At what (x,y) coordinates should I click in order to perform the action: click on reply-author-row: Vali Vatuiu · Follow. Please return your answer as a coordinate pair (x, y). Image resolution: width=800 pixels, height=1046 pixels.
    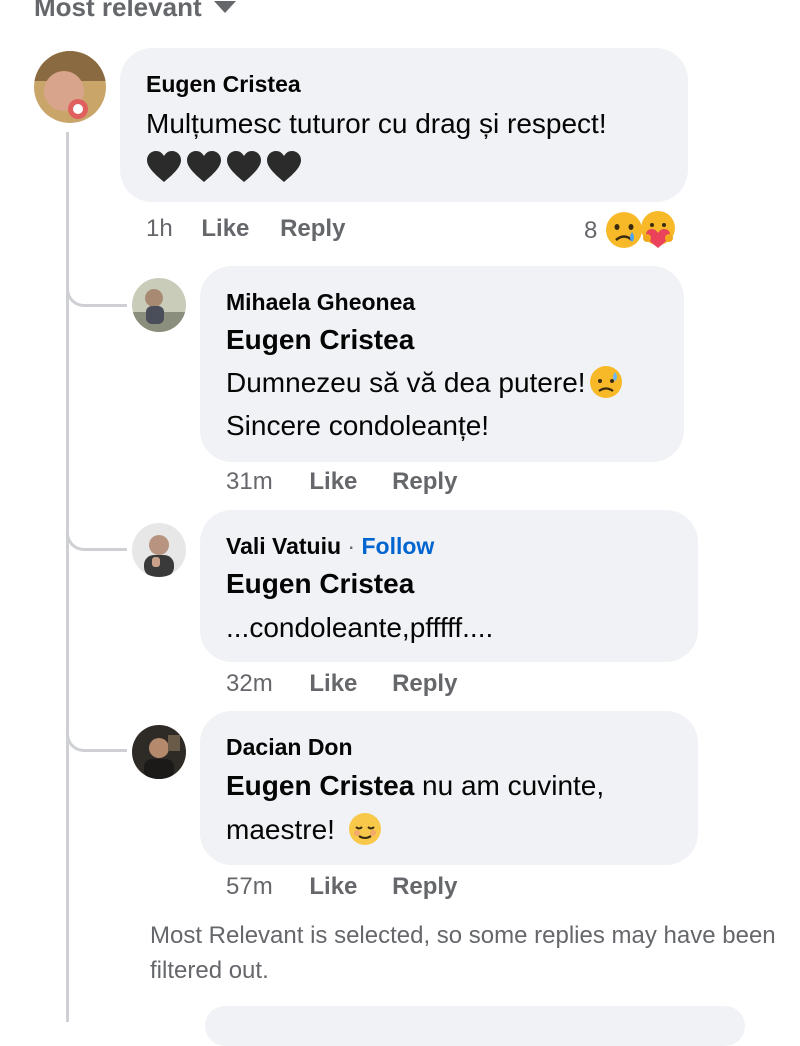
    Looking at the image, I should click on (330, 546).